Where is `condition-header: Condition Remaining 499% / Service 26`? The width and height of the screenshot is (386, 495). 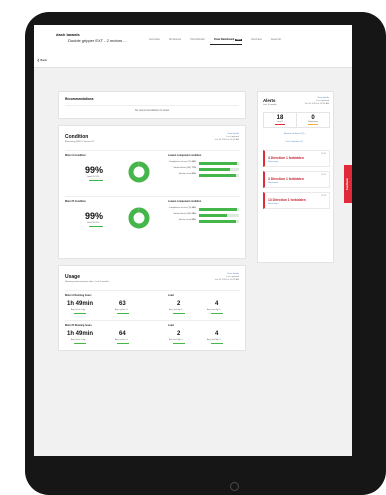
condition-header: Condition Remaining 499% / Service 26 is located at coordinates (79, 138).